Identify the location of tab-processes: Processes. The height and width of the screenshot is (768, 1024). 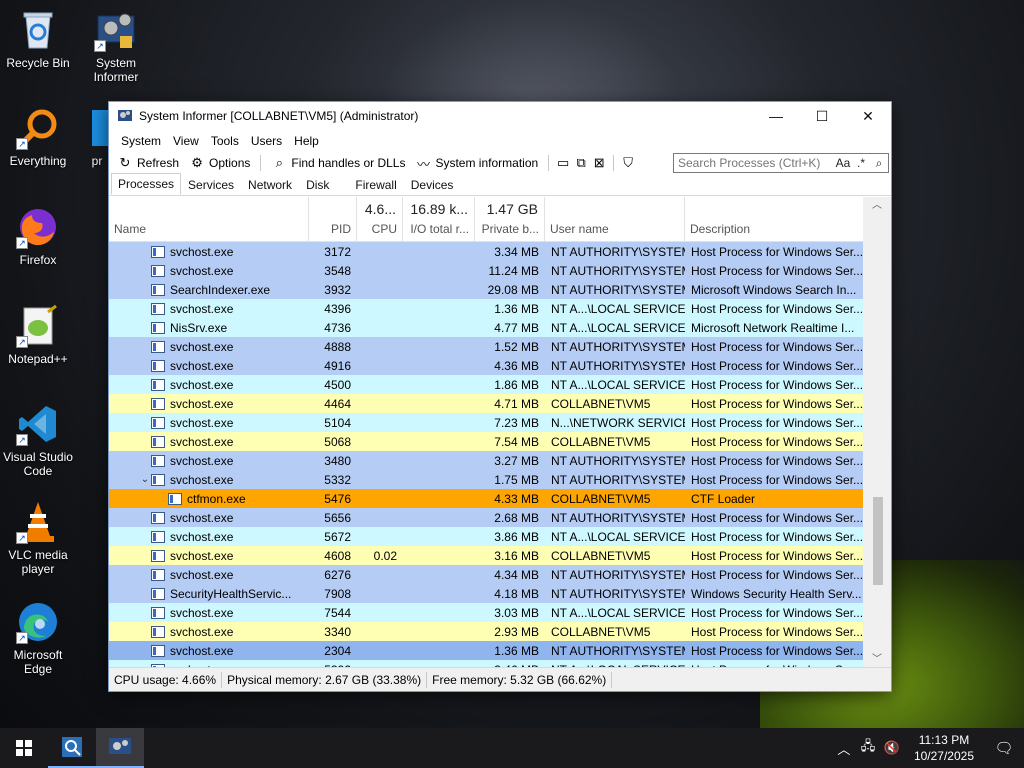
(146, 184).